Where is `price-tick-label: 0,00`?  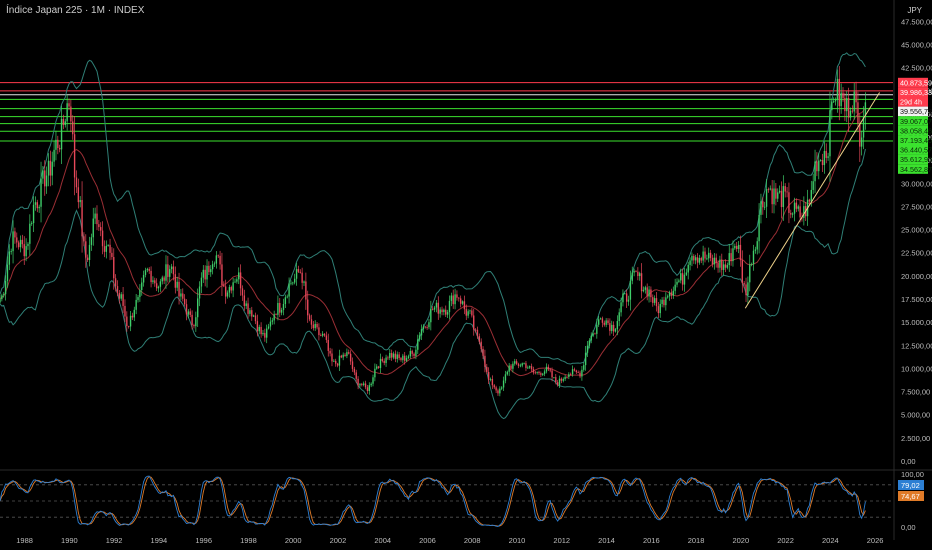
price-tick-label: 0,00 is located at coordinates (908, 461).